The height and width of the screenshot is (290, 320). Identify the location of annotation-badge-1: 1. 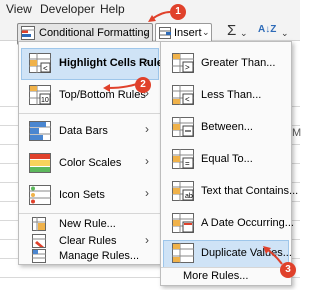
(178, 12).